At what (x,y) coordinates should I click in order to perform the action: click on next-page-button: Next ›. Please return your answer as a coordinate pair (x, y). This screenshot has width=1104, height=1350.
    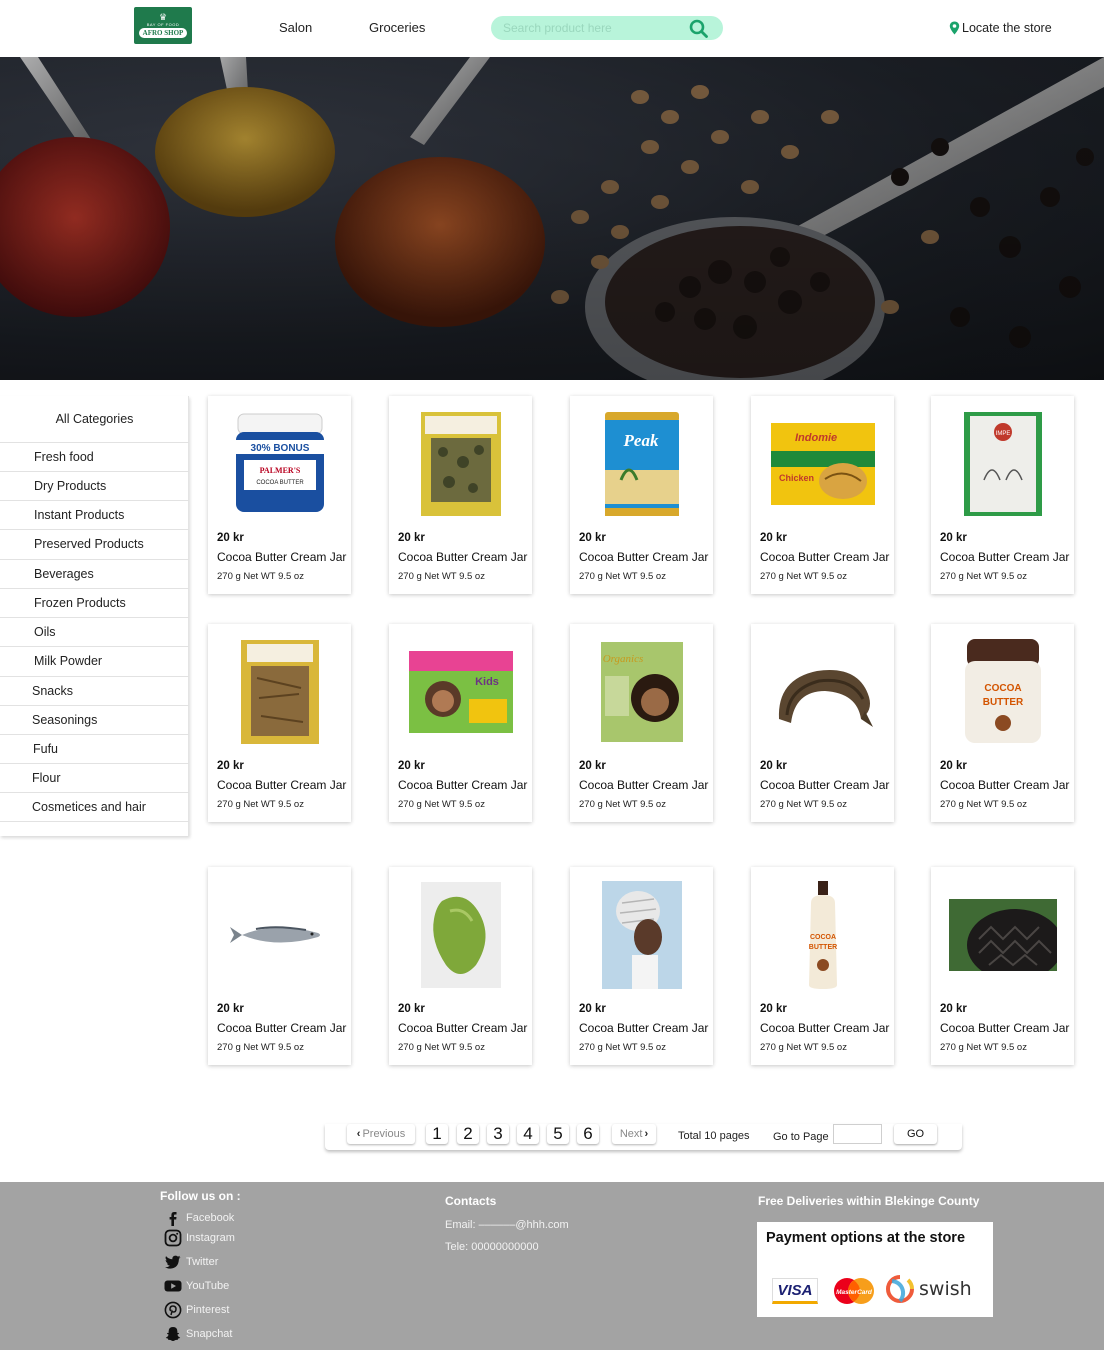
    Looking at the image, I should click on (634, 1134).